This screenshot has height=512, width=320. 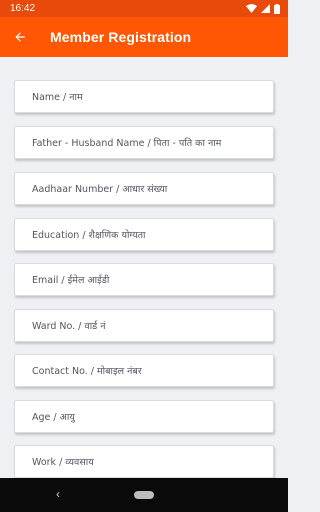 I want to click on app-bar: Member Registration, so click(x=144, y=37).